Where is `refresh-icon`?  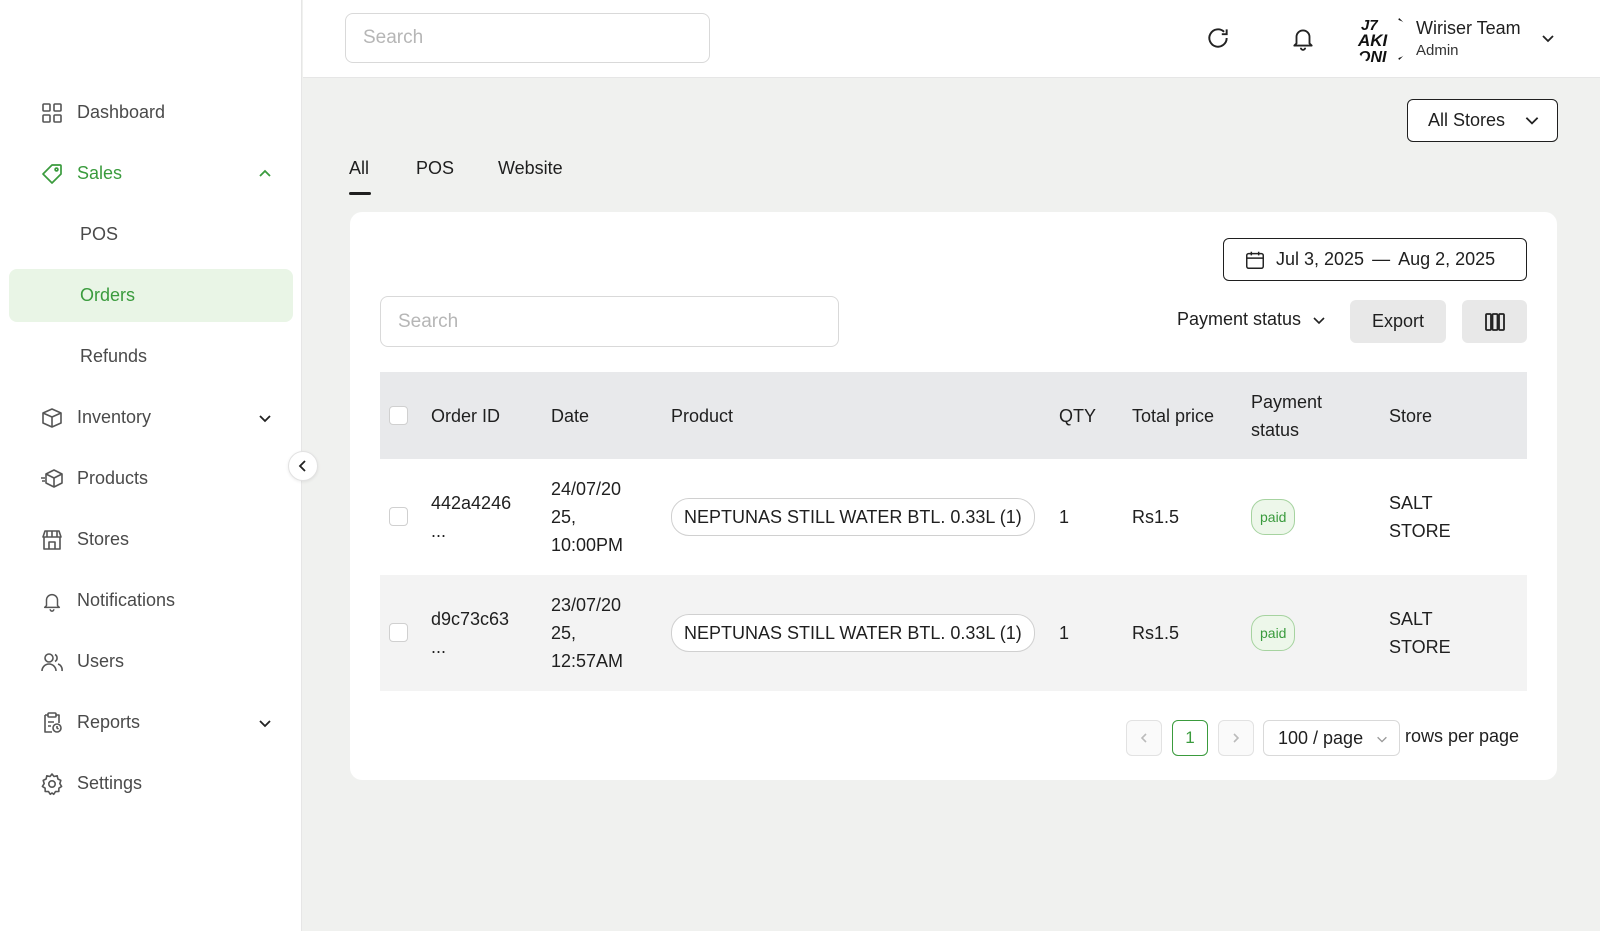
refresh-icon is located at coordinates (1218, 38).